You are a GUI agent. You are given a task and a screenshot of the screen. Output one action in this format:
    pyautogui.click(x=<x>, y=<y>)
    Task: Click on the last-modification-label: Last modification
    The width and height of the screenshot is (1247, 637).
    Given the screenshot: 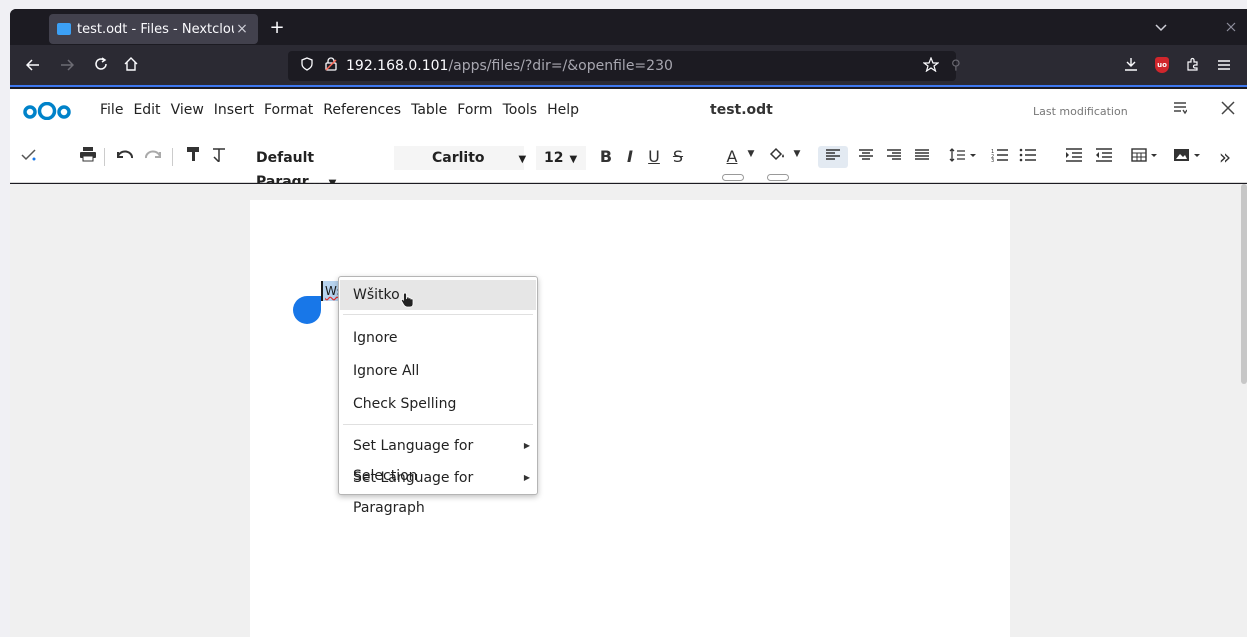 What is the action you would take?
    pyautogui.click(x=1080, y=111)
    